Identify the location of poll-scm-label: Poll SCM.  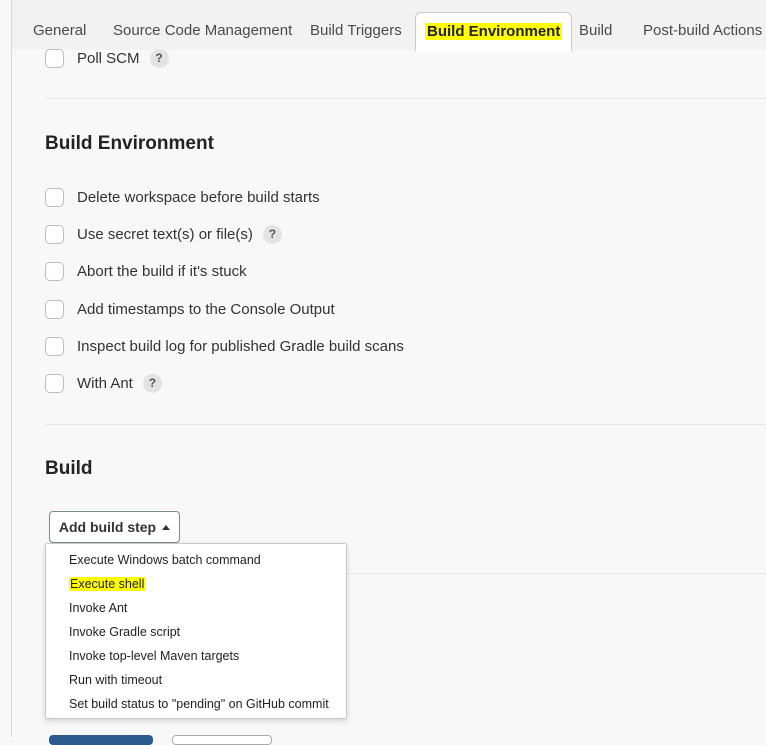
(108, 58).